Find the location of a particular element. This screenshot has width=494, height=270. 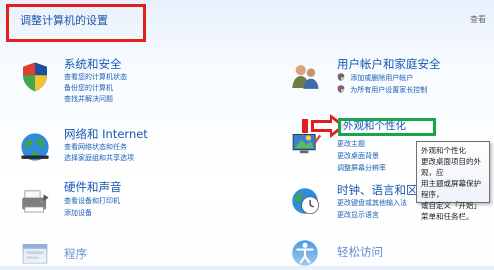

page-title: 调整计算机的设置 is located at coordinates (64, 20).